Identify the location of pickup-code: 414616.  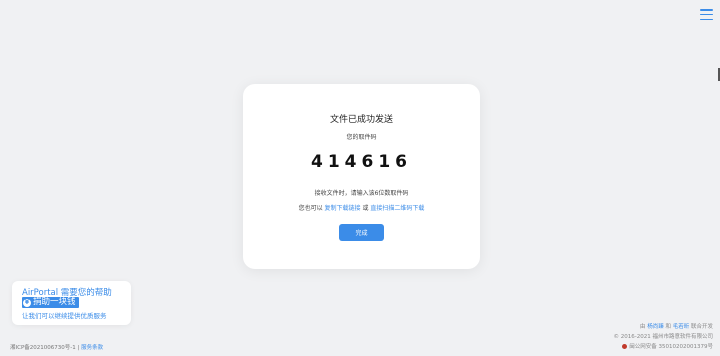
(361, 162).